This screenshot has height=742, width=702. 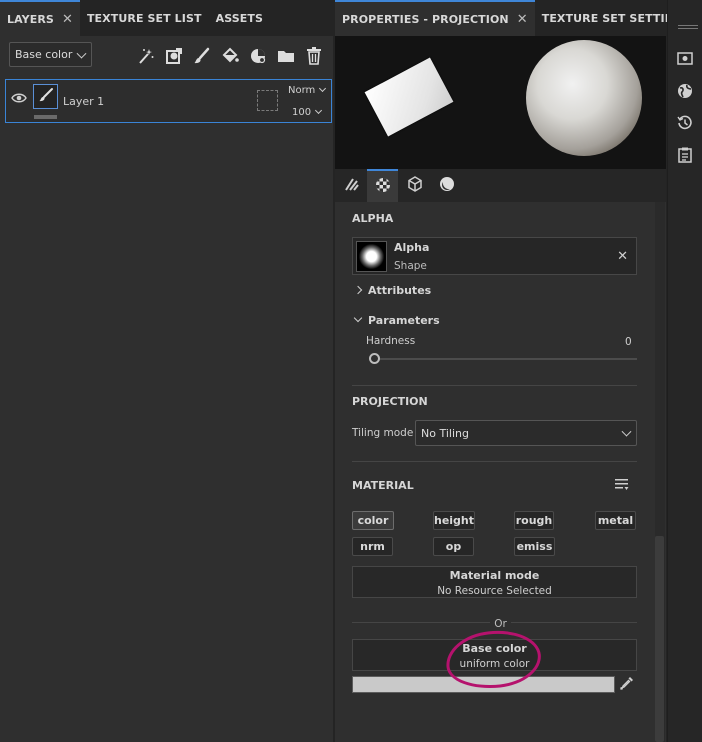 What do you see at coordinates (358, 290) in the screenshot?
I see `chevron-right-icon` at bounding box center [358, 290].